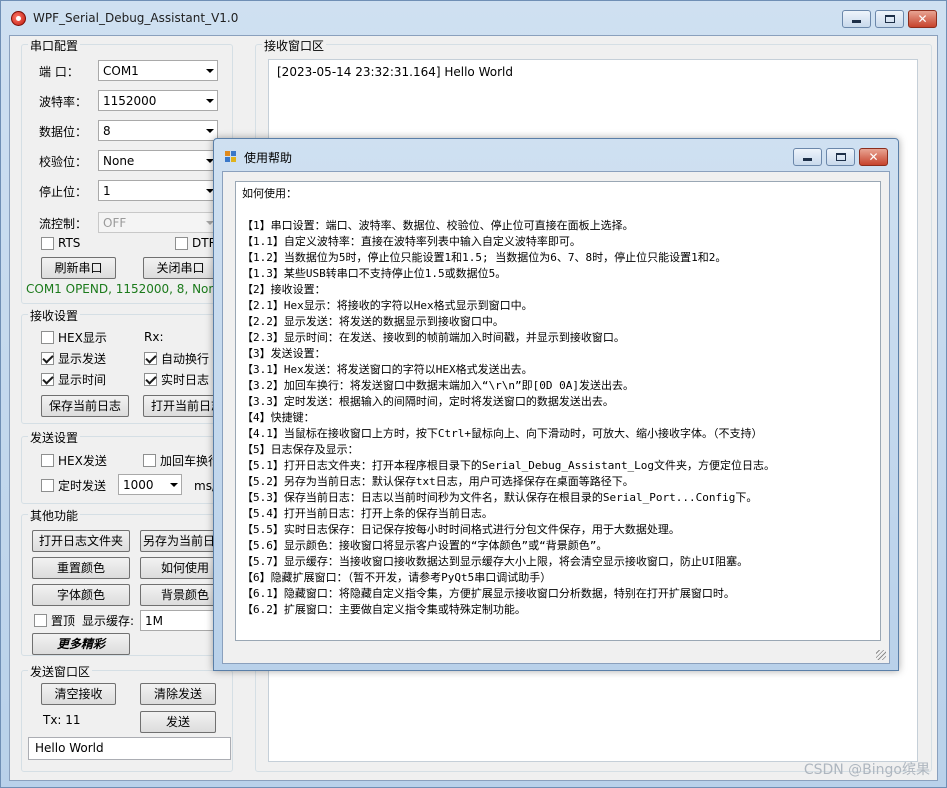  What do you see at coordinates (129, 748) in the screenshot?
I see `send-input: Hello World` at bounding box center [129, 748].